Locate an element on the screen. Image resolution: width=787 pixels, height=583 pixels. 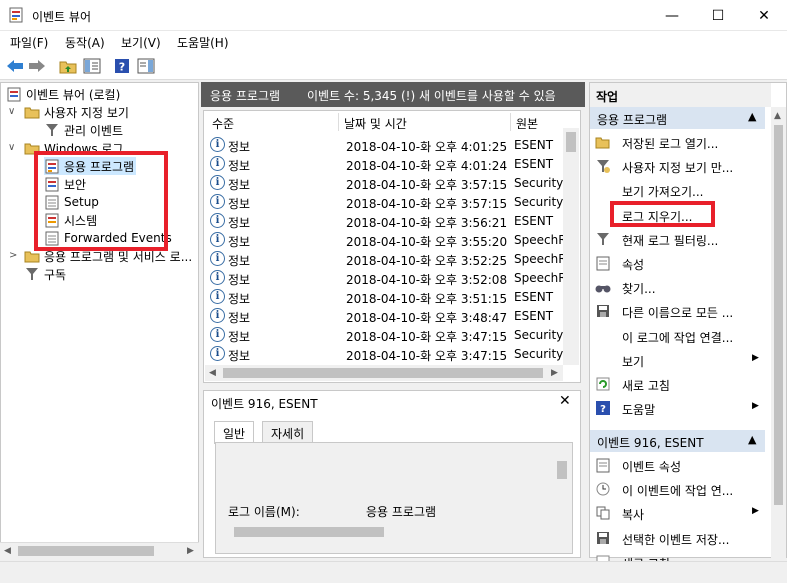
table-row: i 정보 2018-04-10-화 오후 4:01:25 ESENT is located at coordinates (384, 145).